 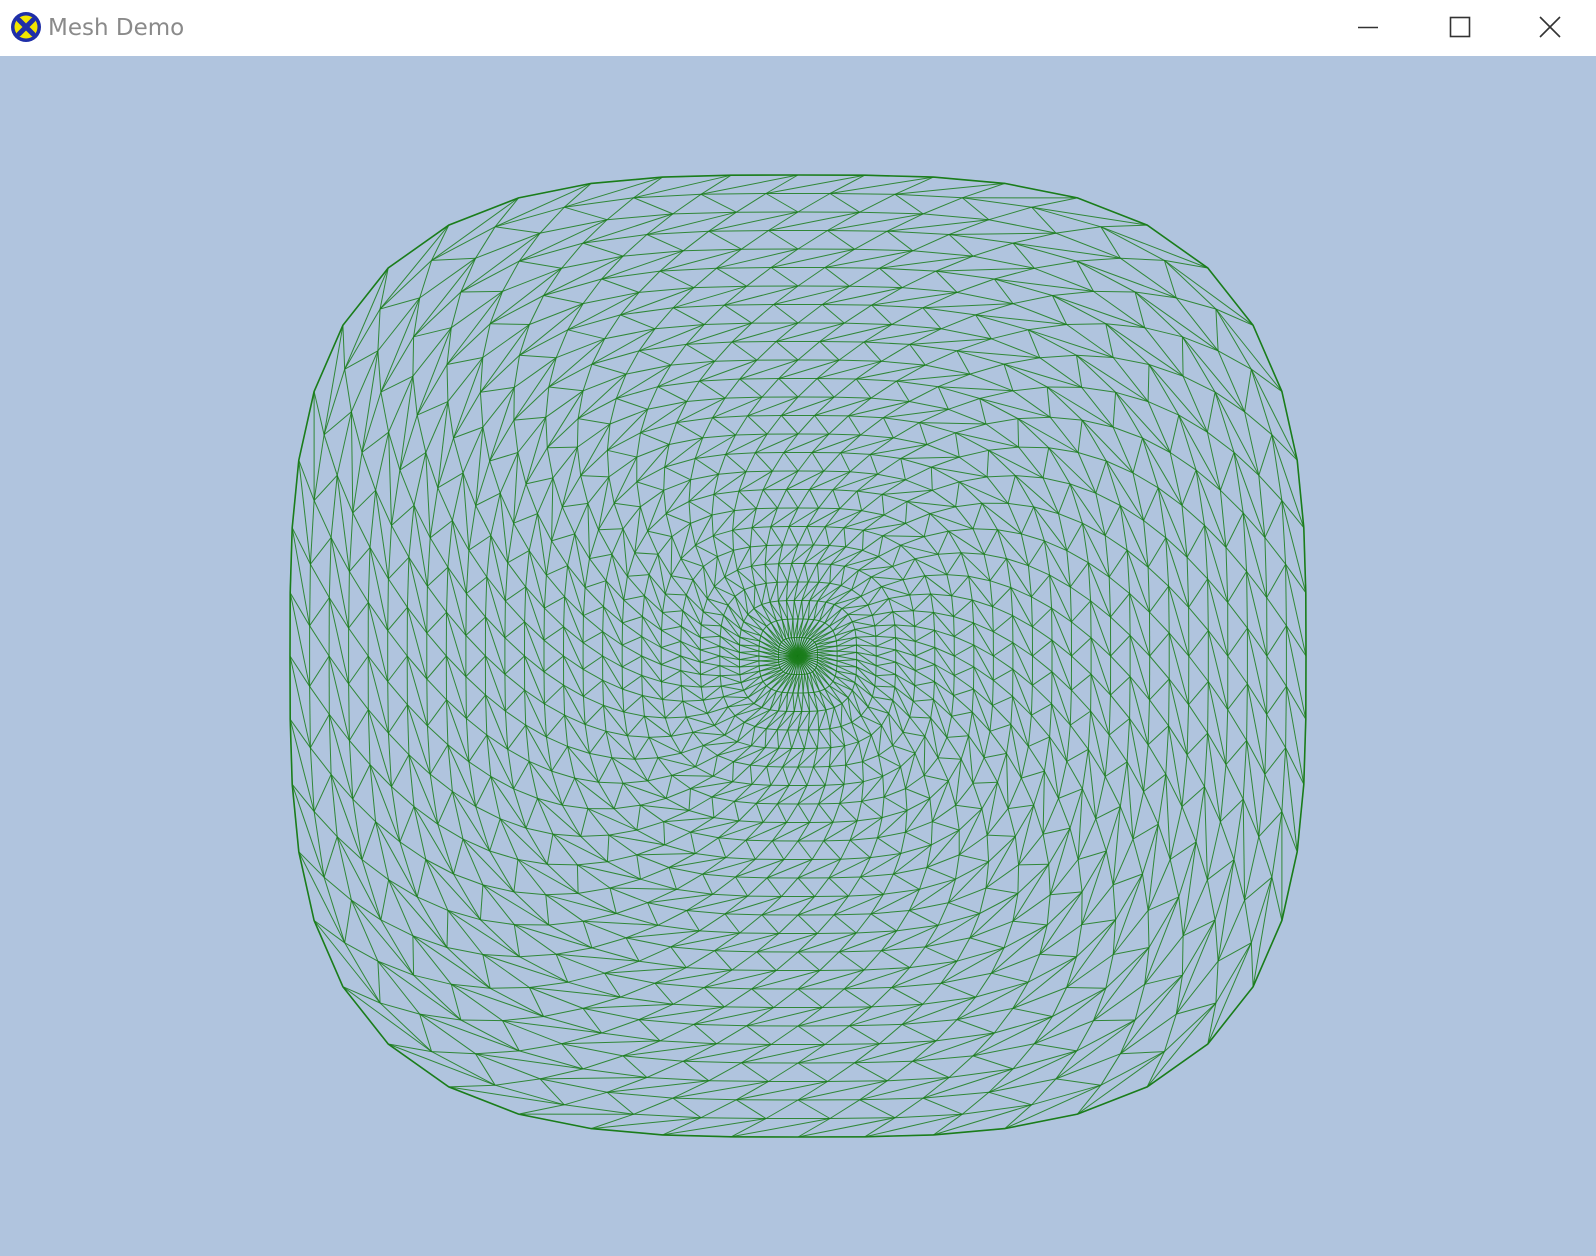 What do you see at coordinates (1460, 28) in the screenshot?
I see `maximize-button` at bounding box center [1460, 28].